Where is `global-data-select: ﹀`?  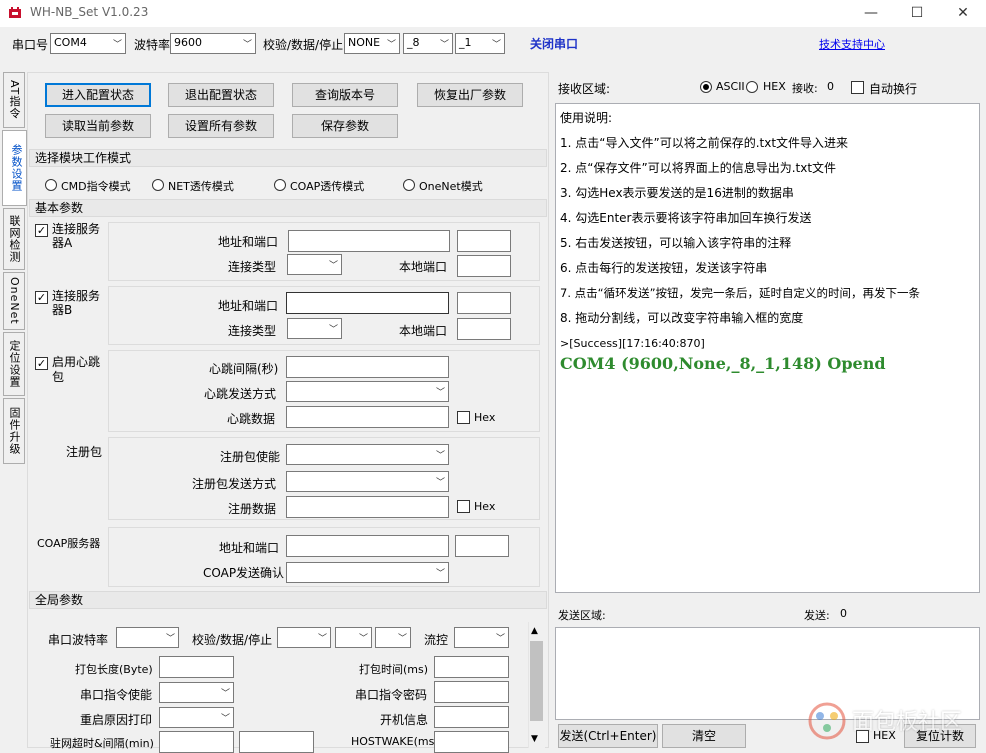 global-data-select: ﹀ is located at coordinates (353, 637).